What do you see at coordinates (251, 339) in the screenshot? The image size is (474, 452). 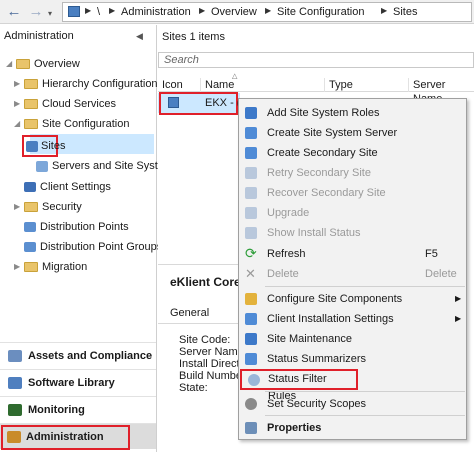 I see `site-maintenance-icon` at bounding box center [251, 339].